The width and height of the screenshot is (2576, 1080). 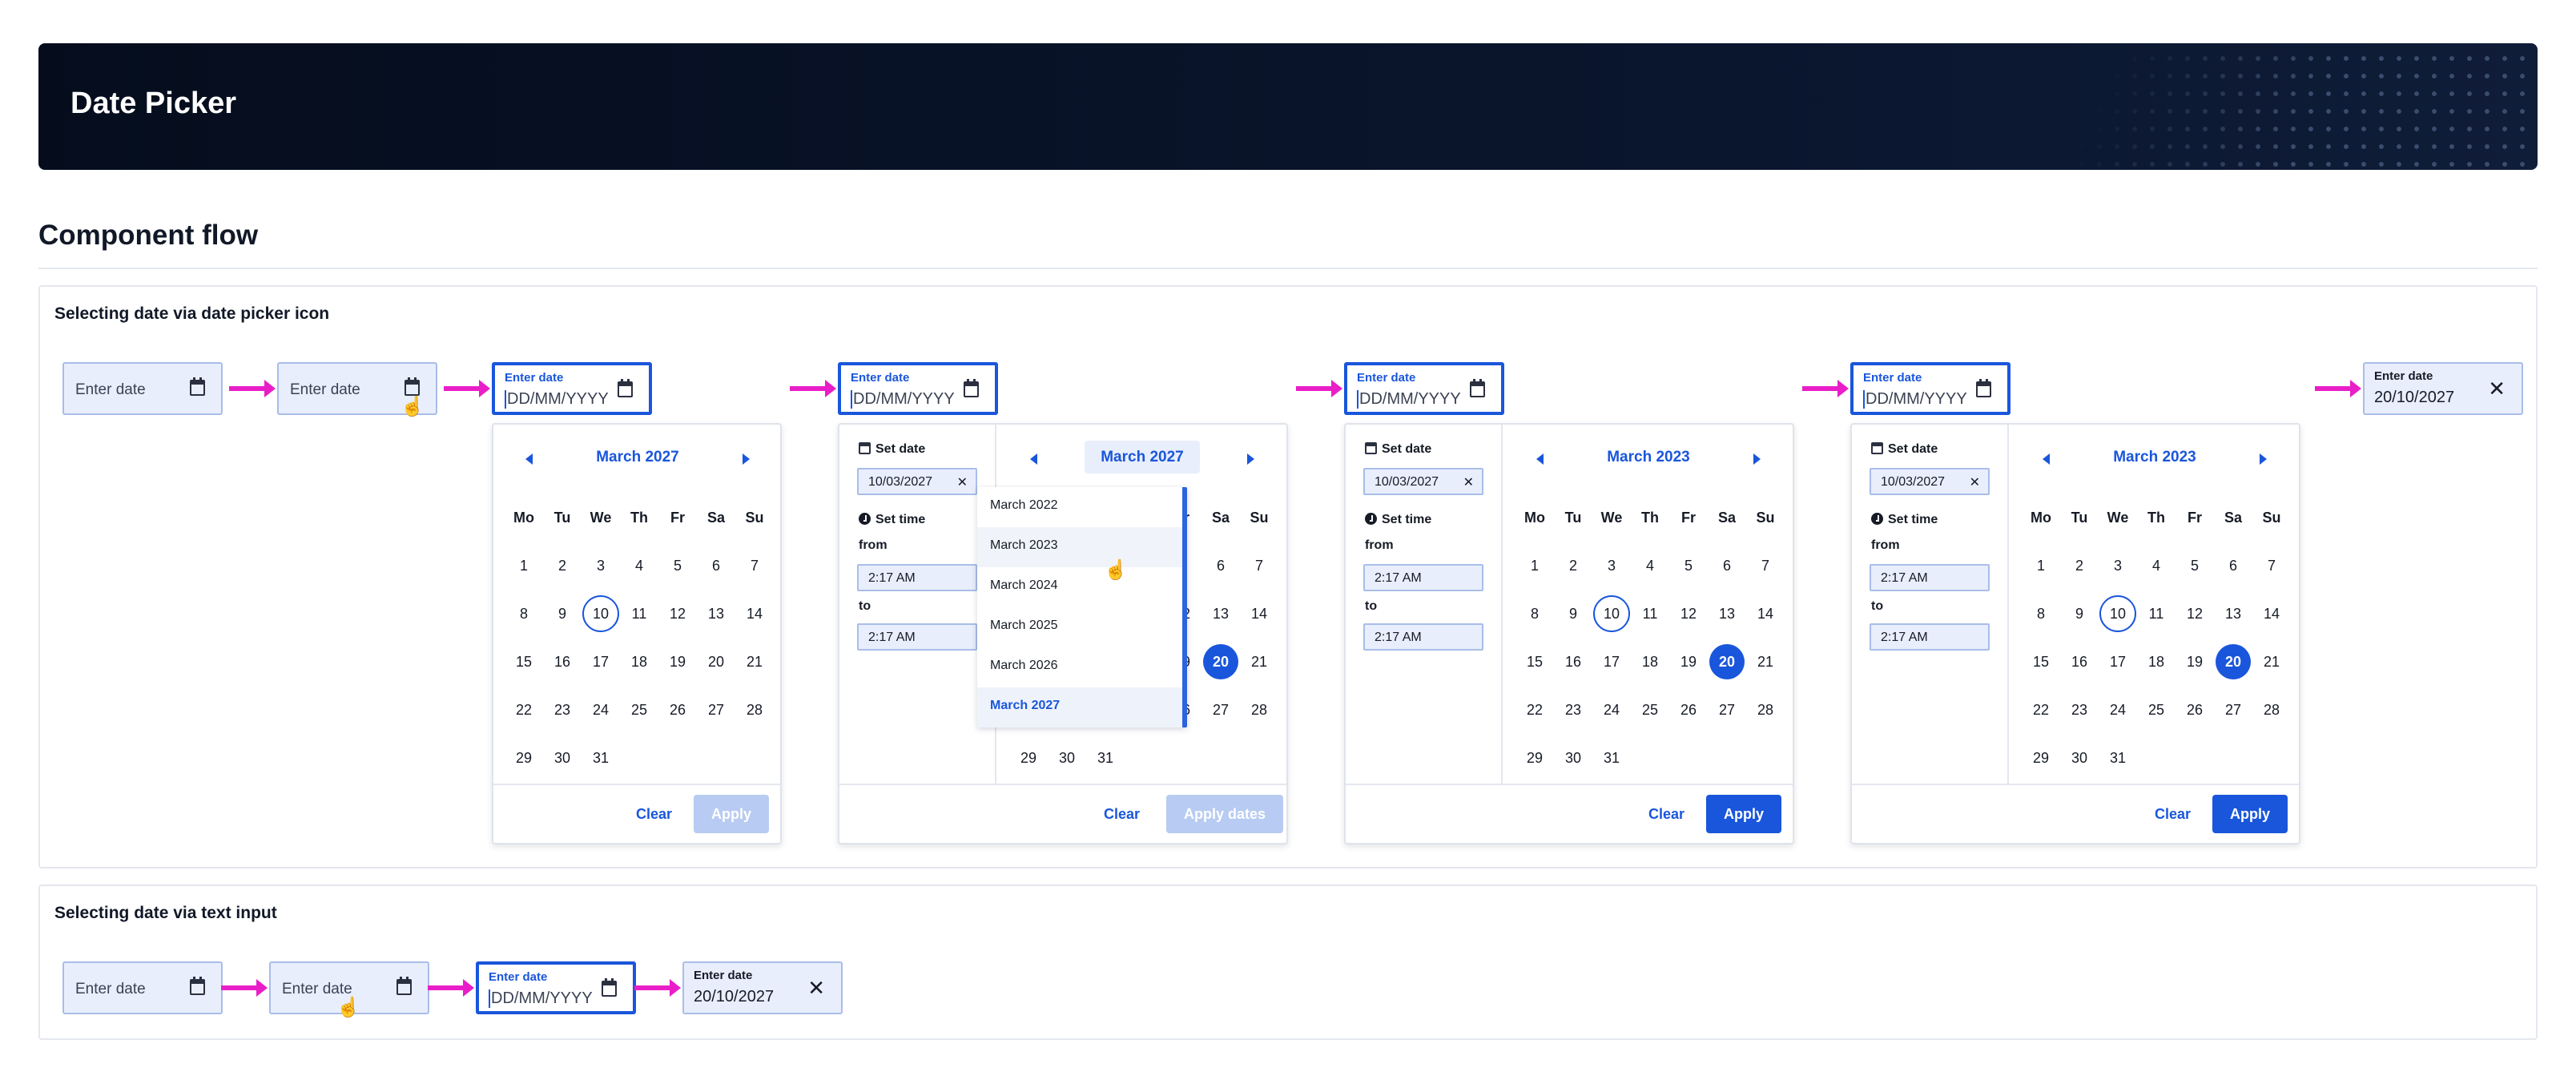 What do you see at coordinates (2154, 458) in the screenshot?
I see `month-selector: March 2023` at bounding box center [2154, 458].